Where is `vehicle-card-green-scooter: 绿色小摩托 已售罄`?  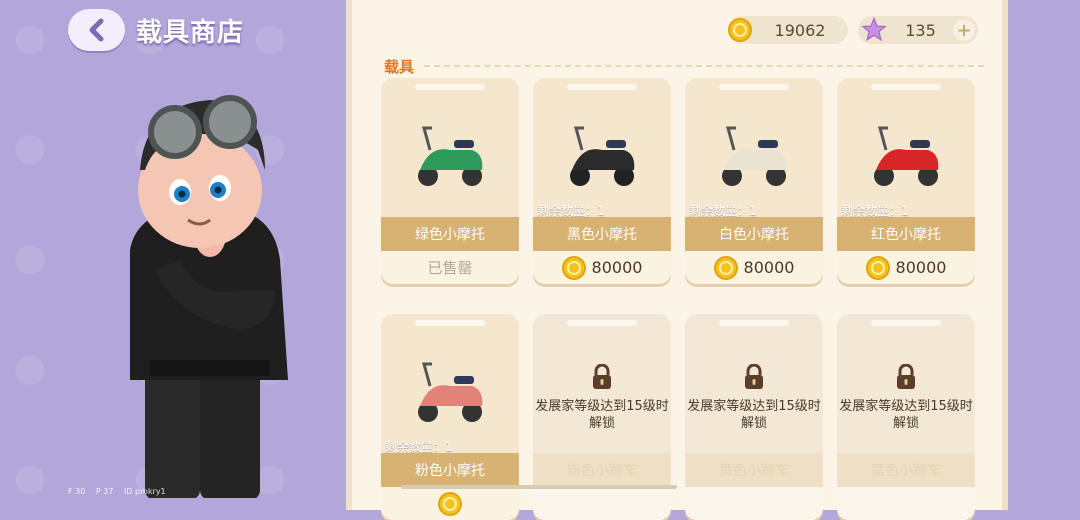 vehicle-card-green-scooter: 绿色小摩托 已售罄 is located at coordinates (450, 181).